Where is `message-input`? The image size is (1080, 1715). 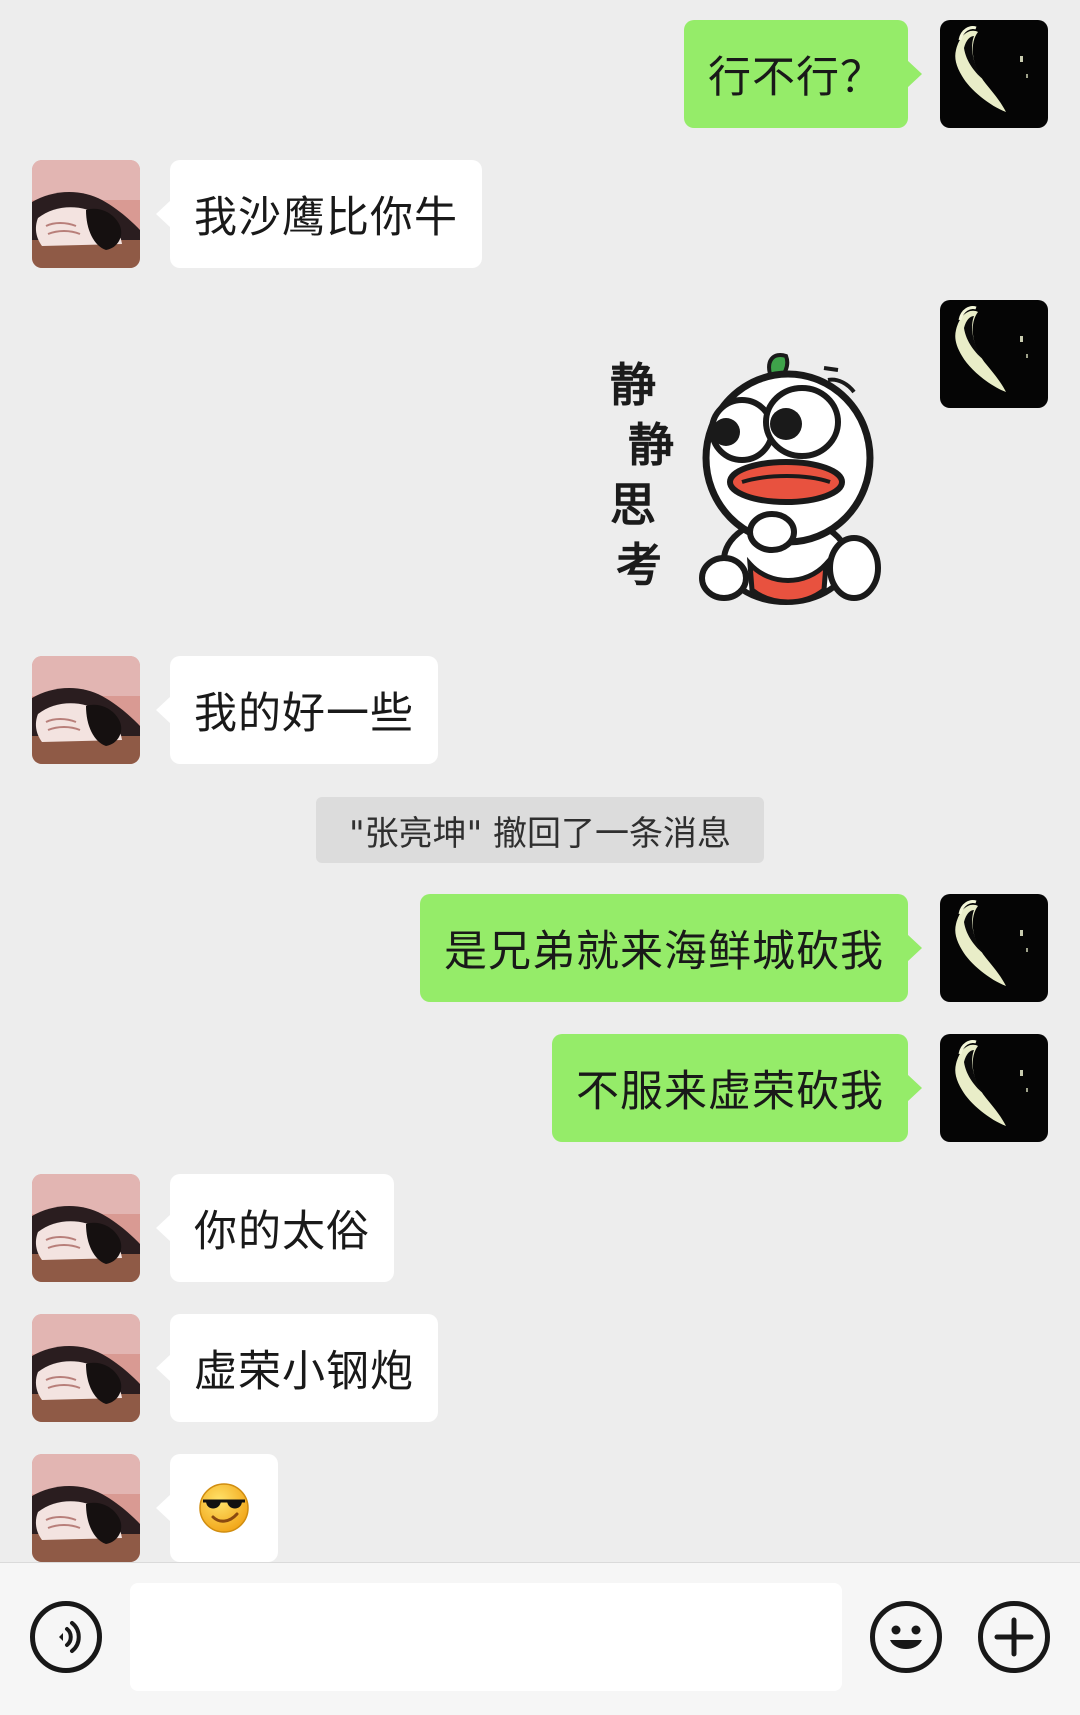
message-input is located at coordinates (486, 1637).